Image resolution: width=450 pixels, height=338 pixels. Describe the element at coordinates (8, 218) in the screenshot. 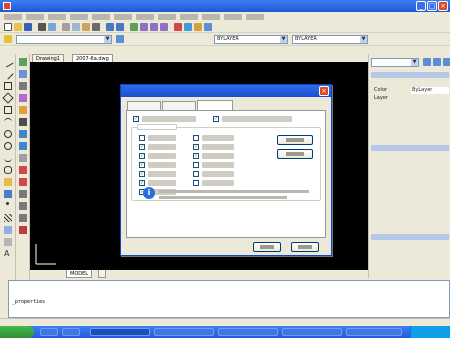

I see `hatch-icon` at that location.